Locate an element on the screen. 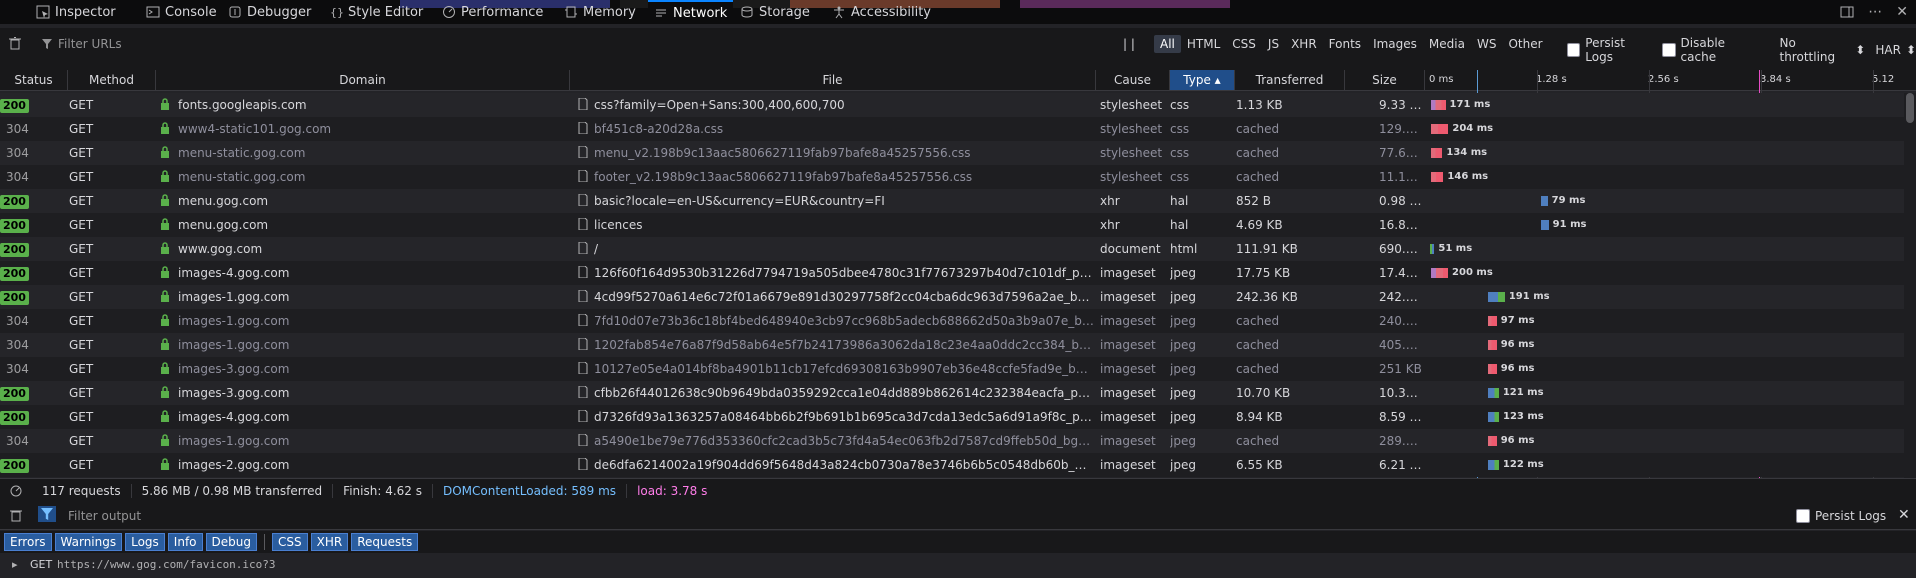  status-cell: 200 is located at coordinates (31, 273).